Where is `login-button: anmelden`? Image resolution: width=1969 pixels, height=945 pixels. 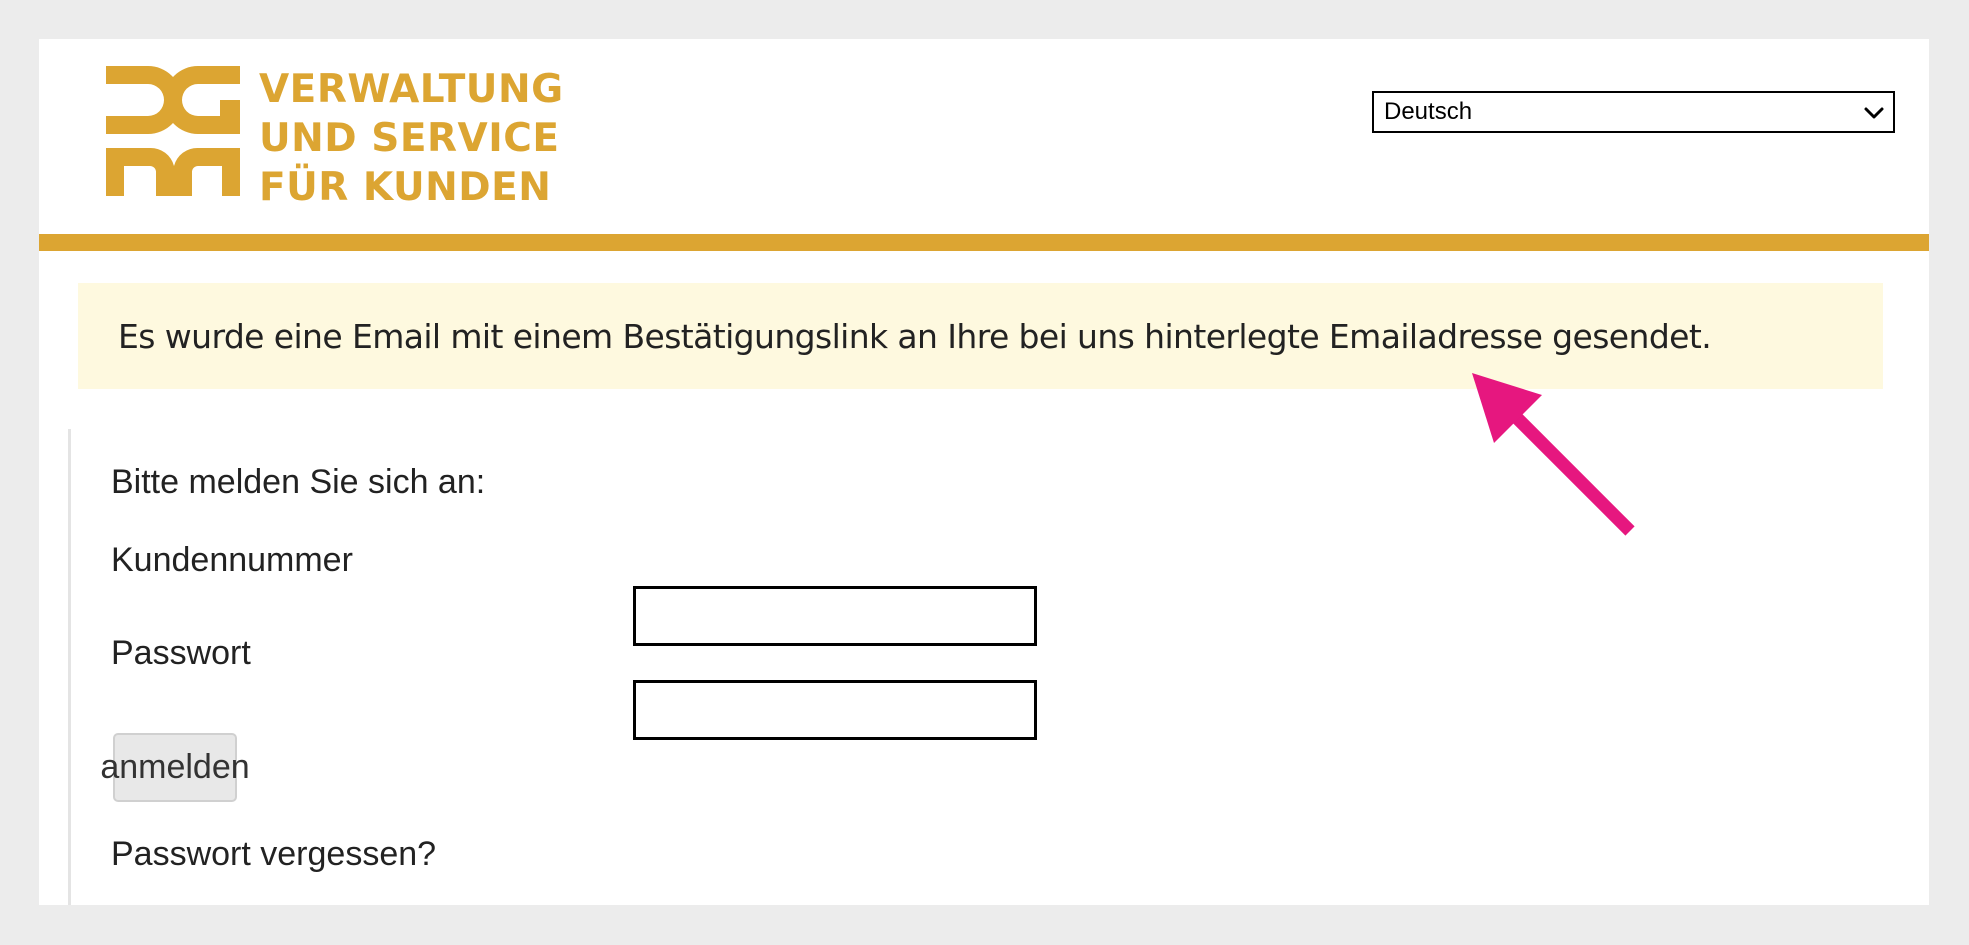 login-button: anmelden is located at coordinates (175, 767).